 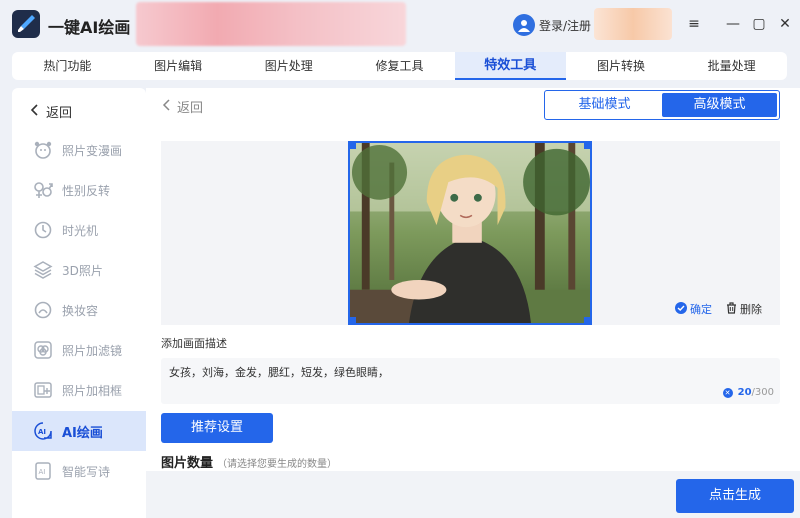 What do you see at coordinates (733, 24) in the screenshot?
I see `minimize-icon: —` at bounding box center [733, 24].